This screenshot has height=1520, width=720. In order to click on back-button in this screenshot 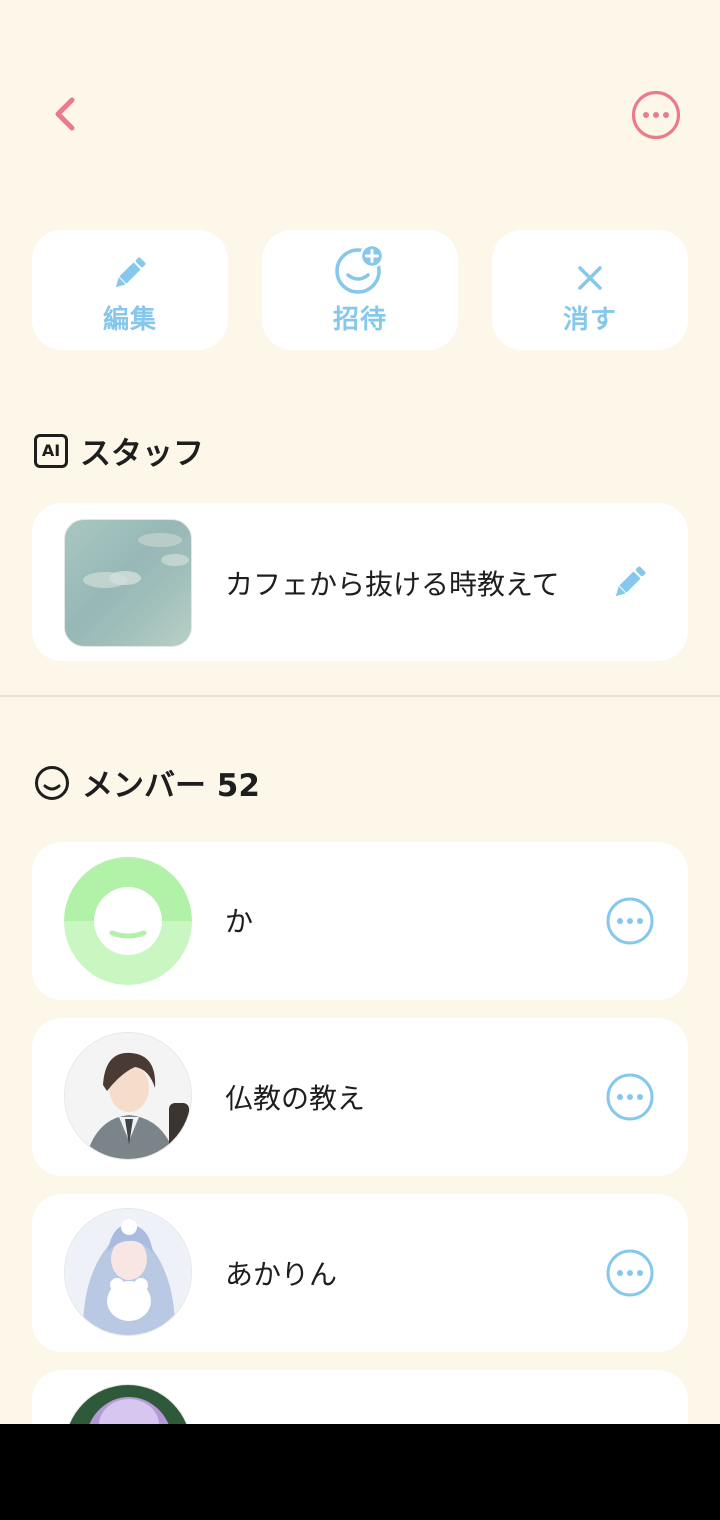, I will do `click(65, 114)`.